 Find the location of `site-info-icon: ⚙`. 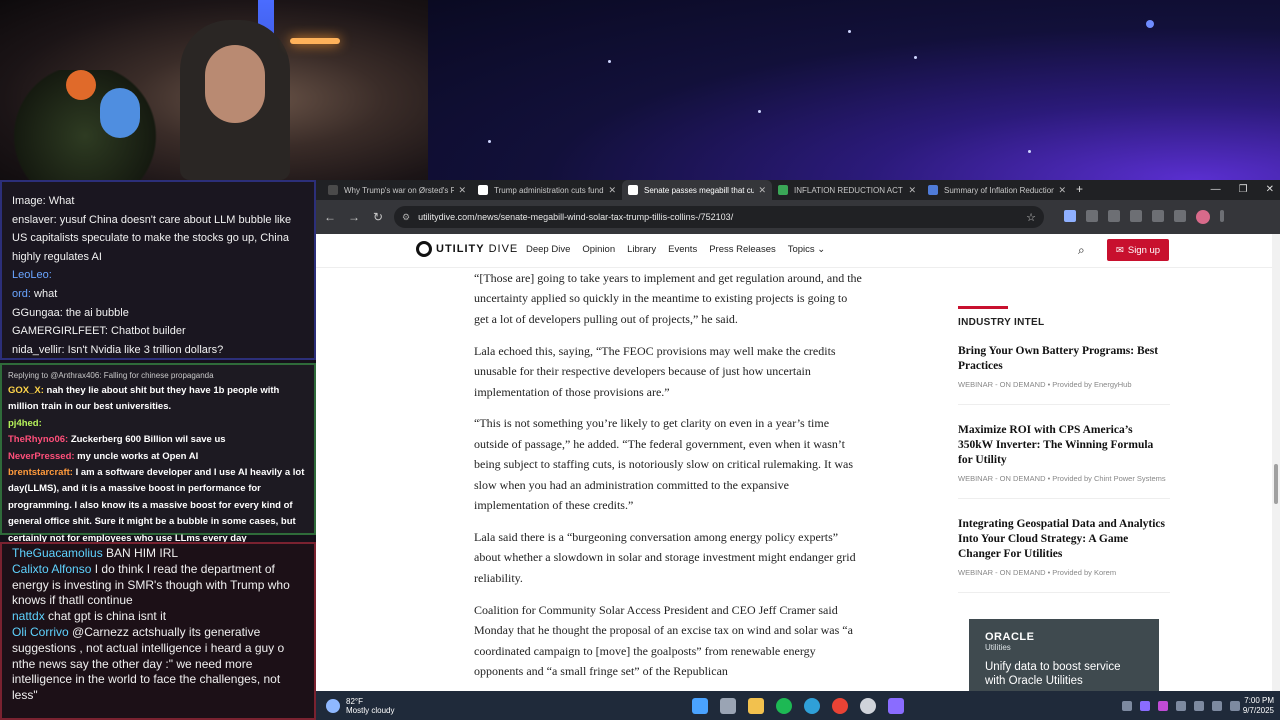

site-info-icon: ⚙ is located at coordinates (406, 217).